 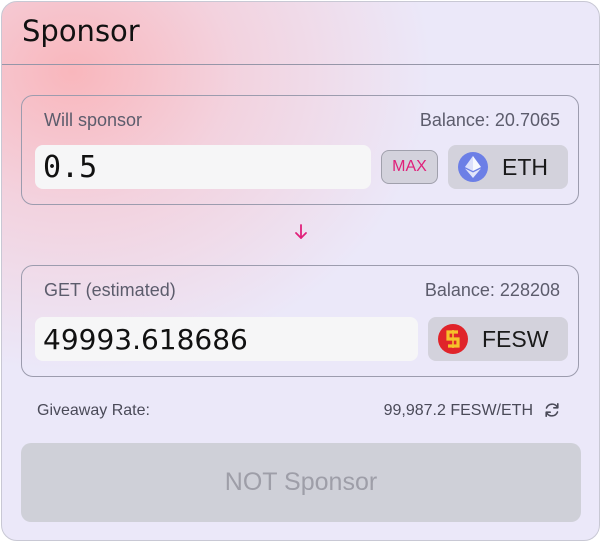 I want to click on max-button: MAX, so click(x=409, y=167).